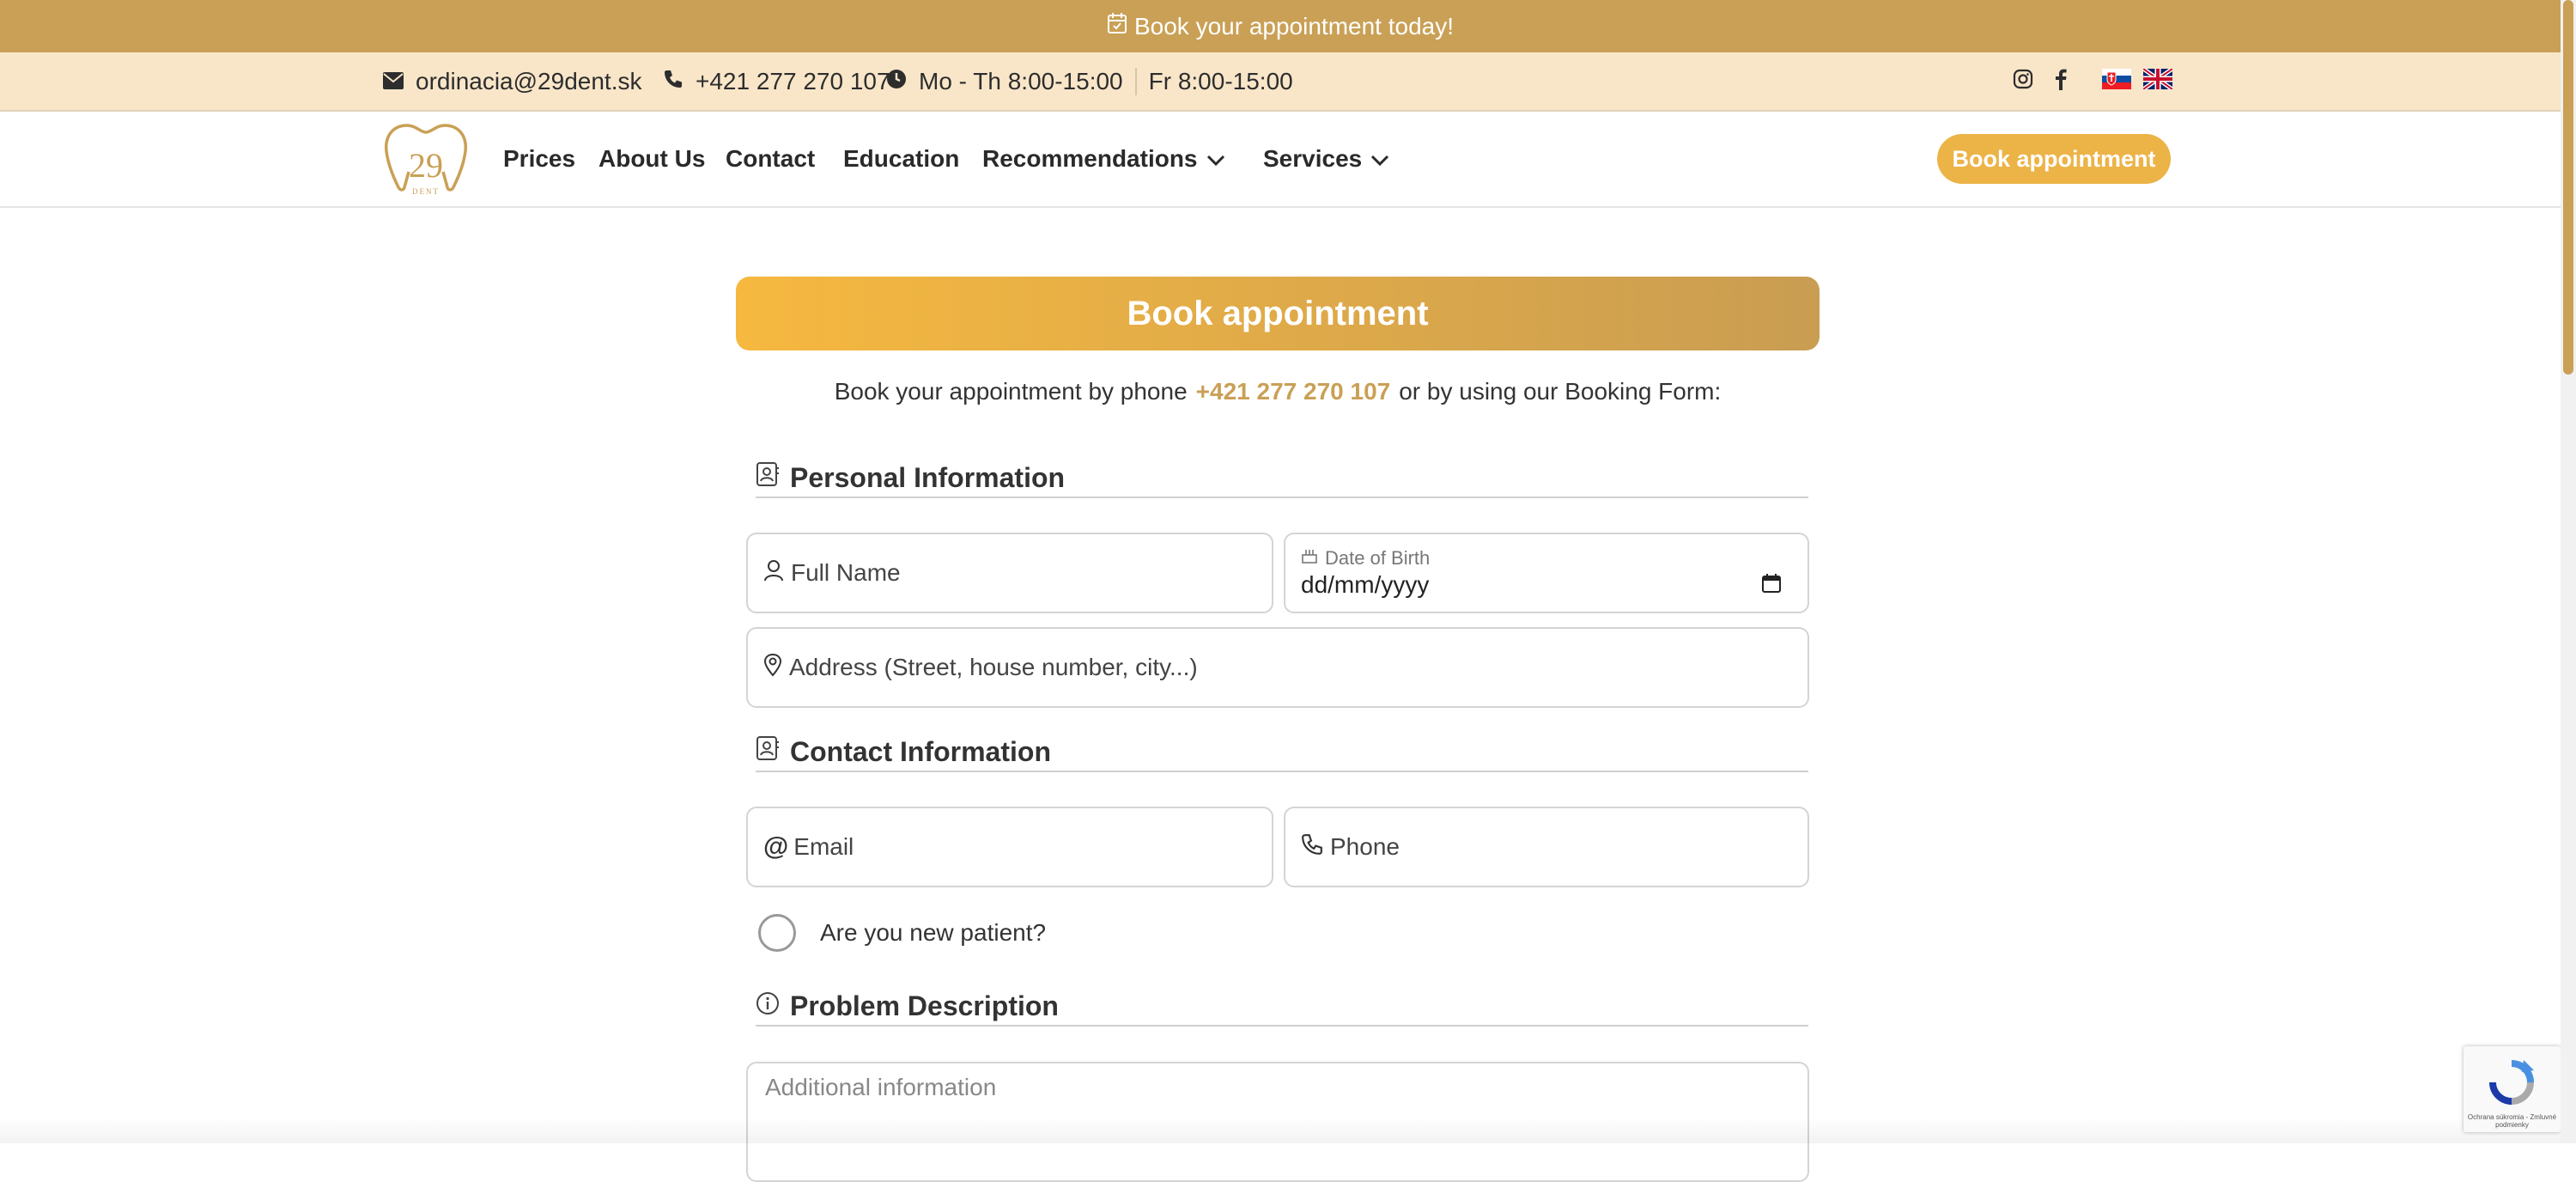 The height and width of the screenshot is (1182, 2576). Describe the element at coordinates (2512, 1121) in the screenshot. I see `recaptcha-text: Ochrana súkromia - Zmluvné podmienky` at that location.